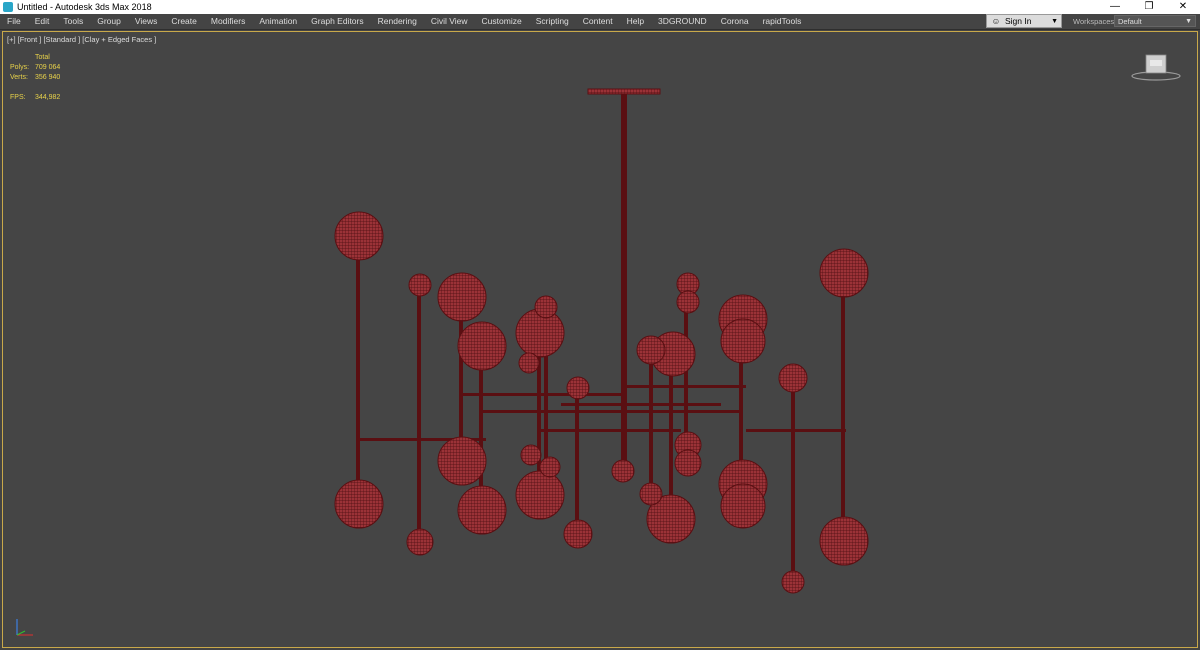 The image size is (1200, 650). What do you see at coordinates (48, 67) in the screenshot?
I see `polys-value: 709 064` at bounding box center [48, 67].